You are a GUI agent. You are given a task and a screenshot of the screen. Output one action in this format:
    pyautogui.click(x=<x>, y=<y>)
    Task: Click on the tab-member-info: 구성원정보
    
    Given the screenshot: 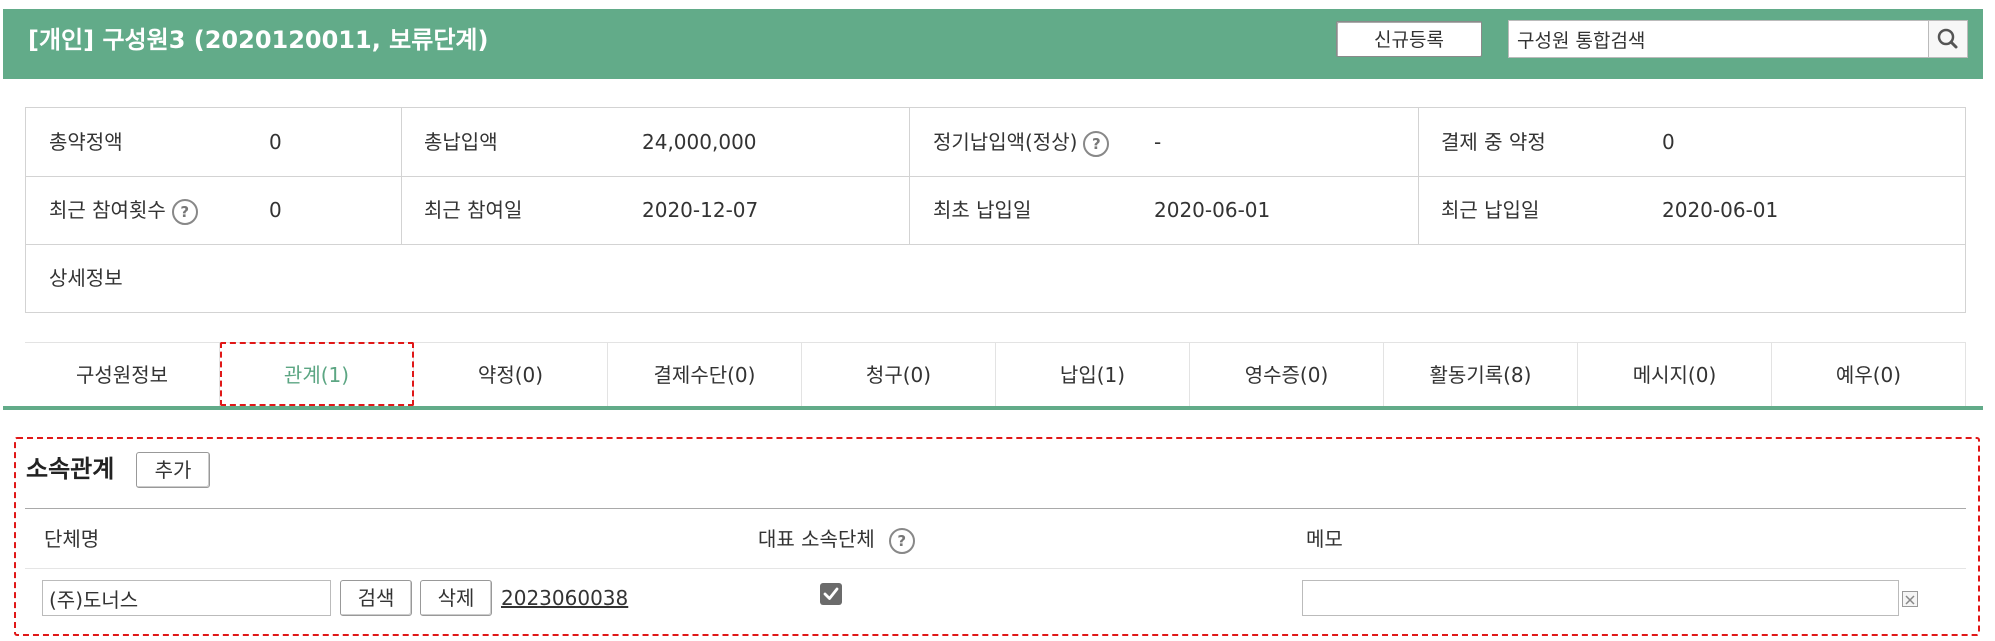 What is the action you would take?
    pyautogui.click(x=122, y=375)
    